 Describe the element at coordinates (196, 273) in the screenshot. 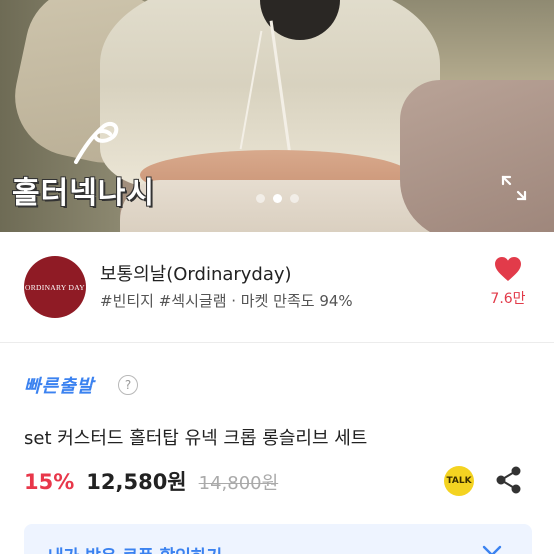

I see `shop-name: 보통의날(Ordinaryday)` at that location.